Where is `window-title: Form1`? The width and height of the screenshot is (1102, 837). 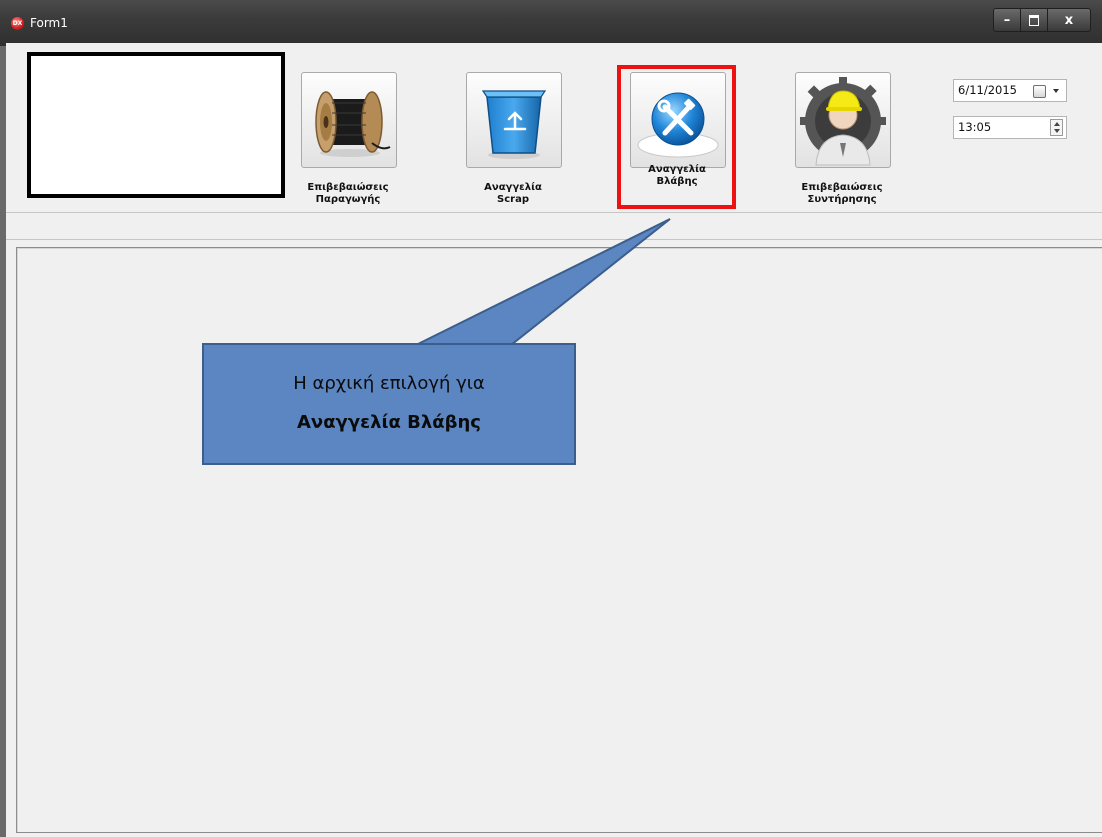 window-title: Form1 is located at coordinates (49, 23).